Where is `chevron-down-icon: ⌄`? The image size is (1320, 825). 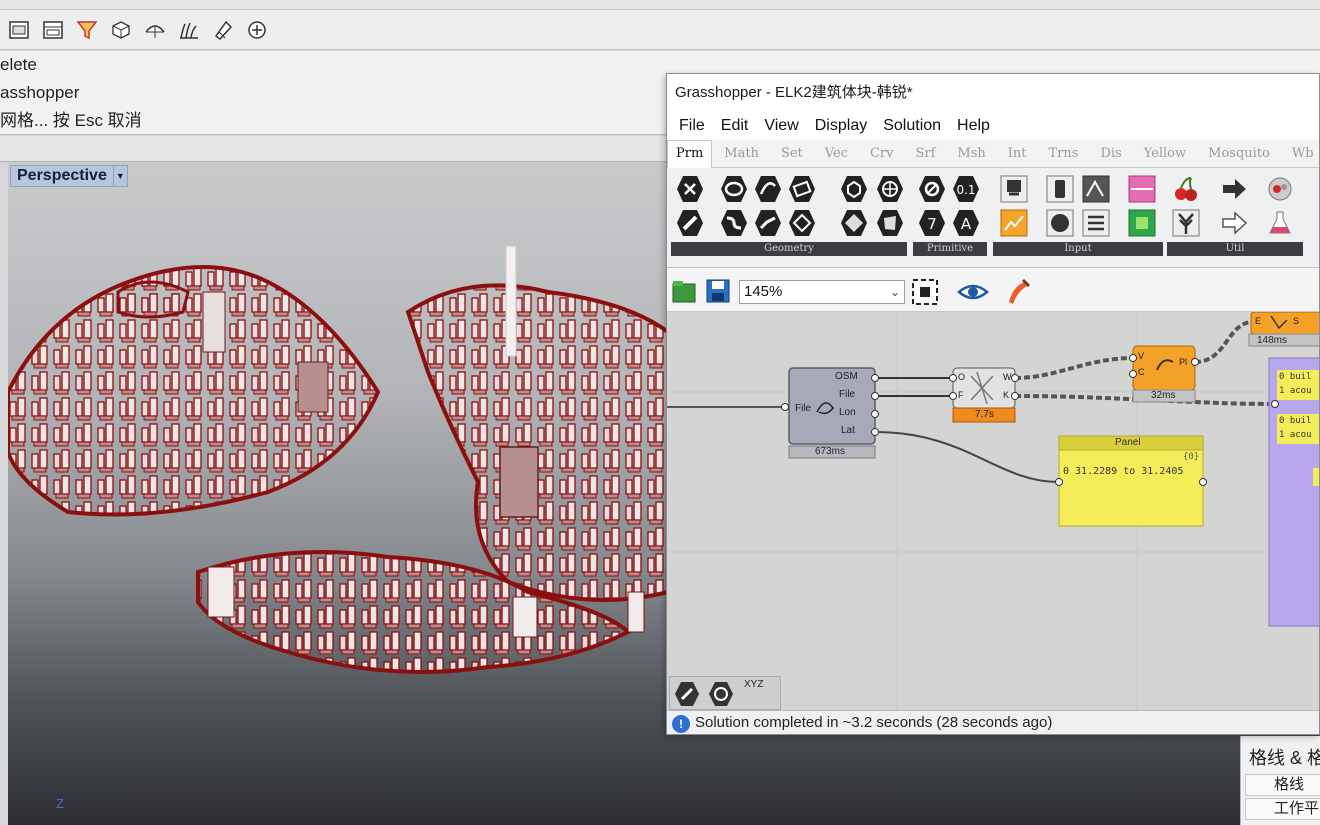
chevron-down-icon: ⌄ is located at coordinates (895, 292).